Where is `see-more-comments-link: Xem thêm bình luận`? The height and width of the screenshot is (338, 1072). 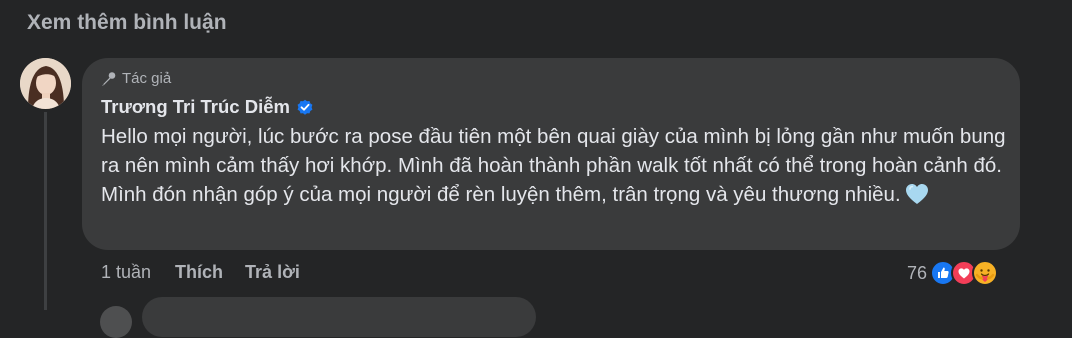 see-more-comments-link: Xem thêm bình luận is located at coordinates (127, 23).